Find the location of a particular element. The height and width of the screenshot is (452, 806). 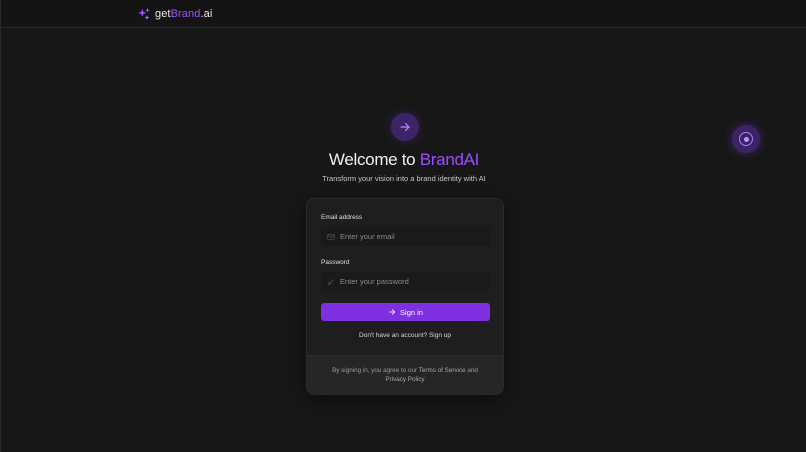

brand-suffix: .ai is located at coordinates (206, 14).